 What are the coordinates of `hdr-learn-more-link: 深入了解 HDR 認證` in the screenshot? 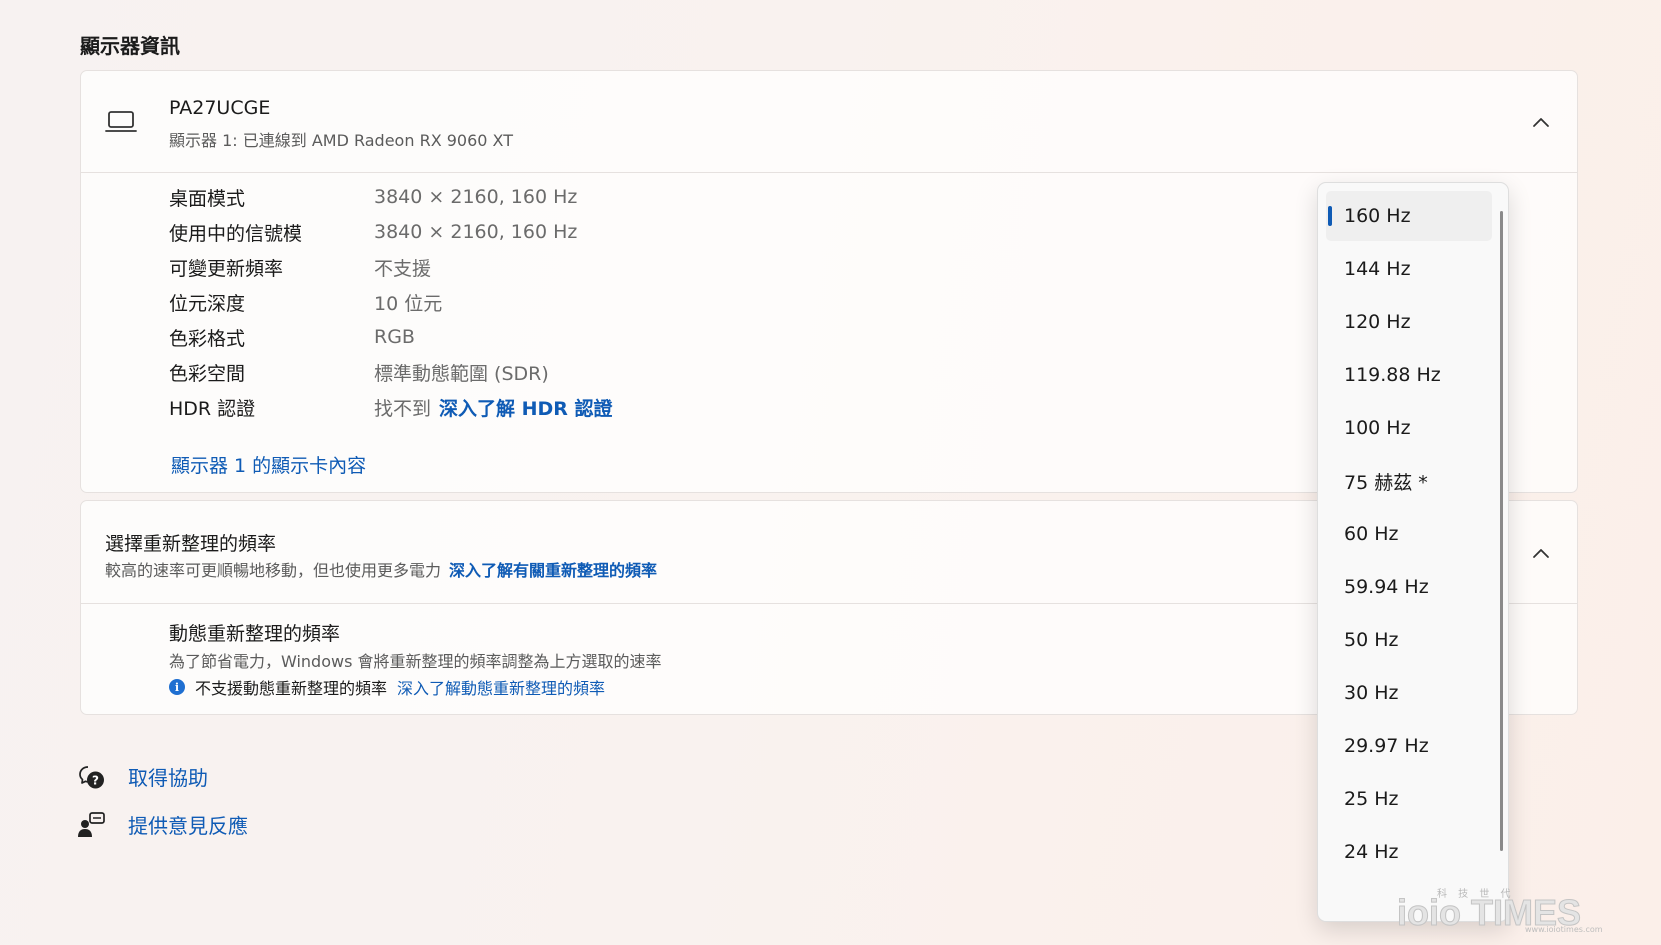 It's located at (526, 407).